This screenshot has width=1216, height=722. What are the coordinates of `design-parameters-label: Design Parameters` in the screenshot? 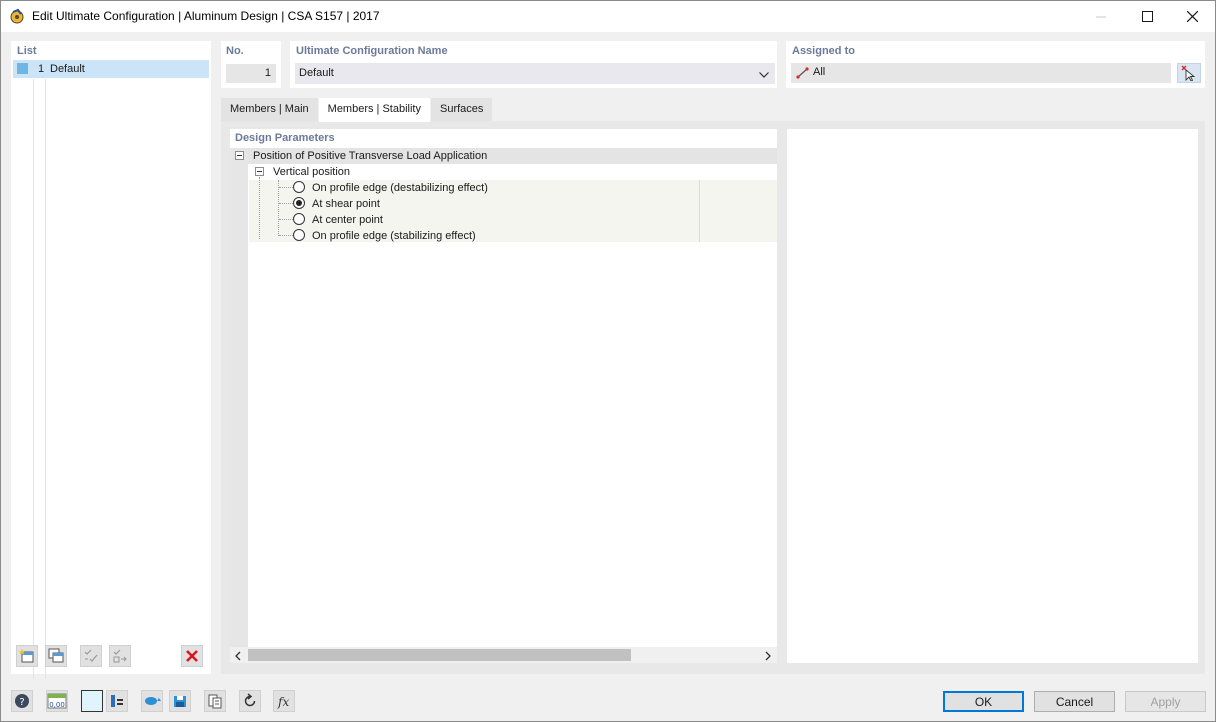 It's located at (285, 138).